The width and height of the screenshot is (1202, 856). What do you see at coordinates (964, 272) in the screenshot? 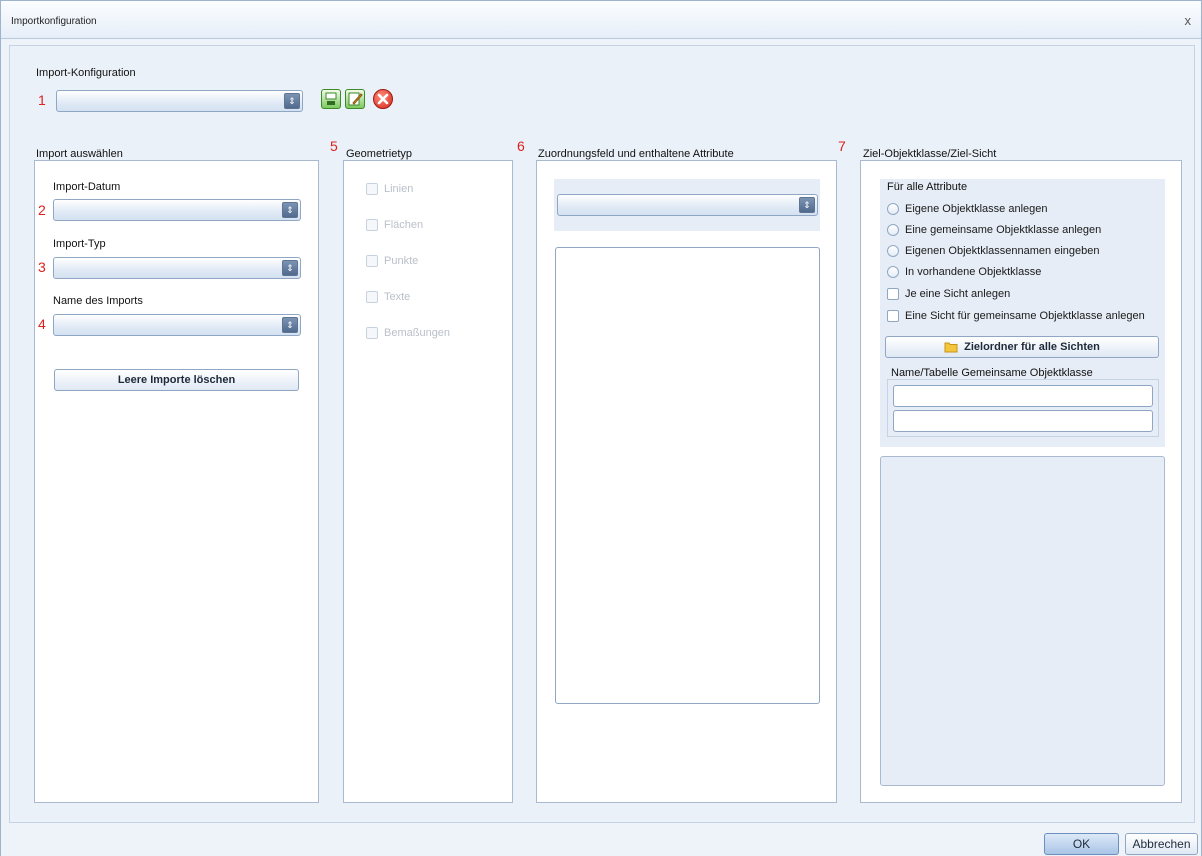
I see `radio-existing-class: In vorhandene Objektklasse` at bounding box center [964, 272].